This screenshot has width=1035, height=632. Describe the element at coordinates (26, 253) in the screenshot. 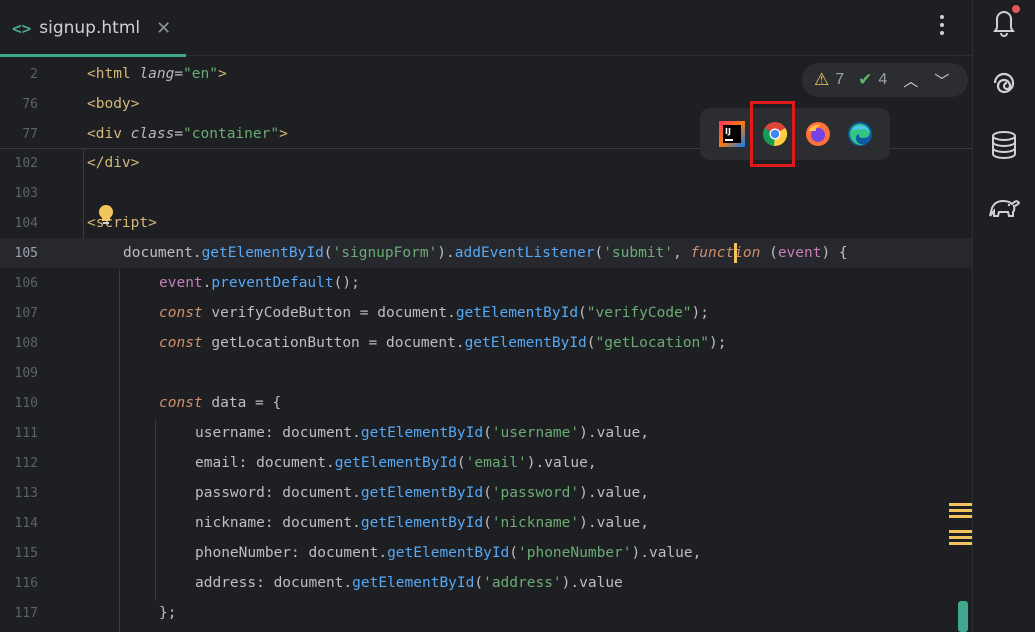

I see `line-number: 105` at that location.